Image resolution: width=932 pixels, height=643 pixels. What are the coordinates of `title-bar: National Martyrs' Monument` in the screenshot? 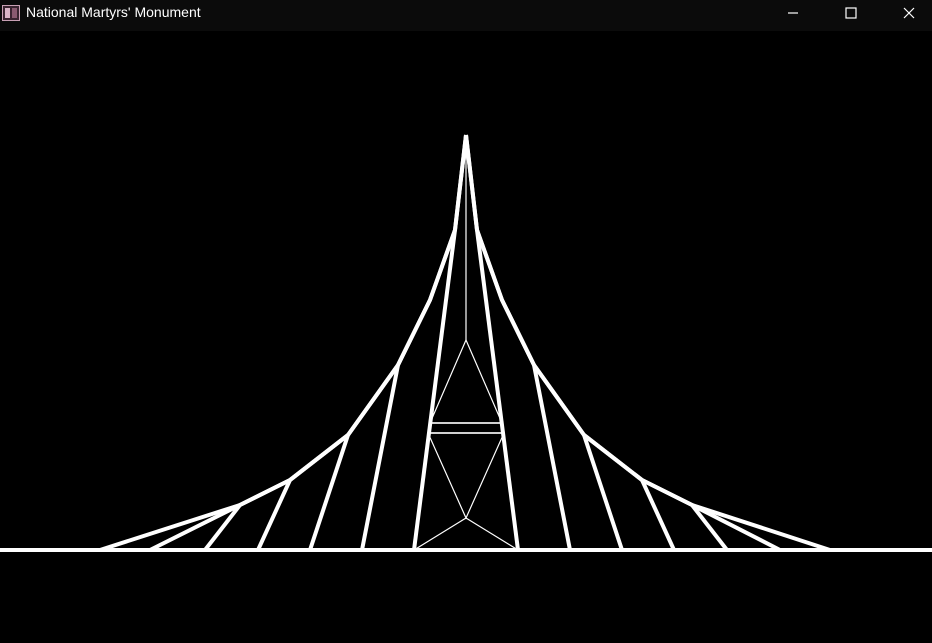 It's located at (466, 15).